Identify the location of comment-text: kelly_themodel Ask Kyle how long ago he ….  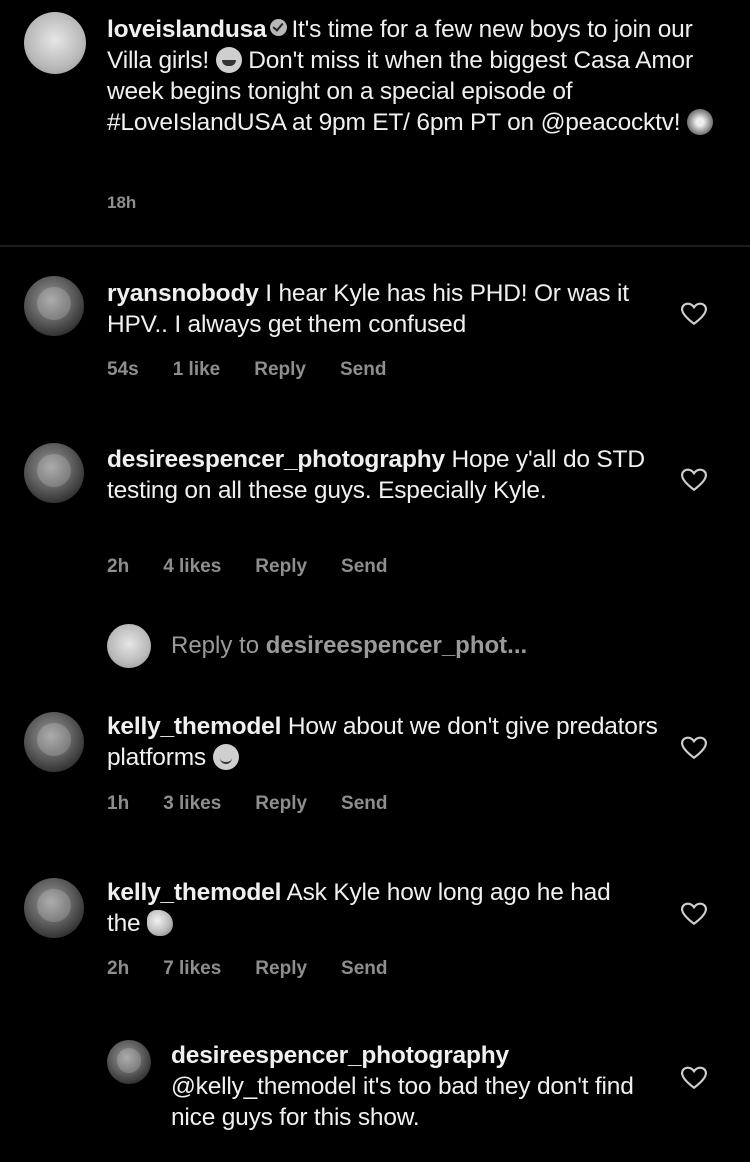
(367, 908).